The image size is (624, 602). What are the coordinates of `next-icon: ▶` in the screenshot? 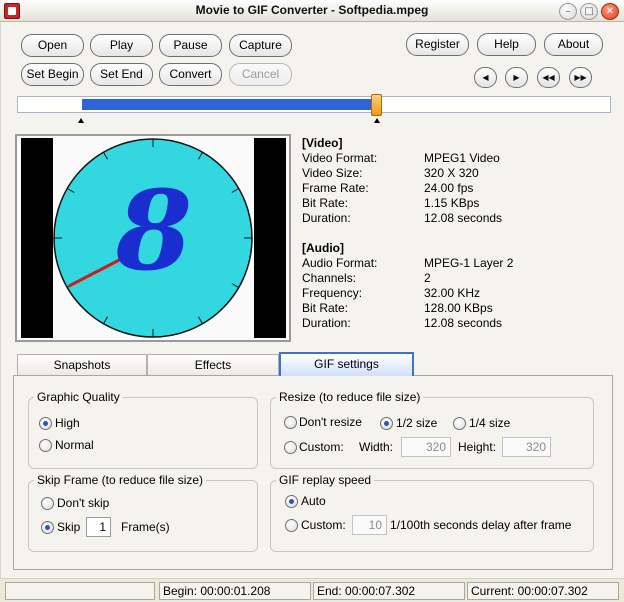 It's located at (516, 77).